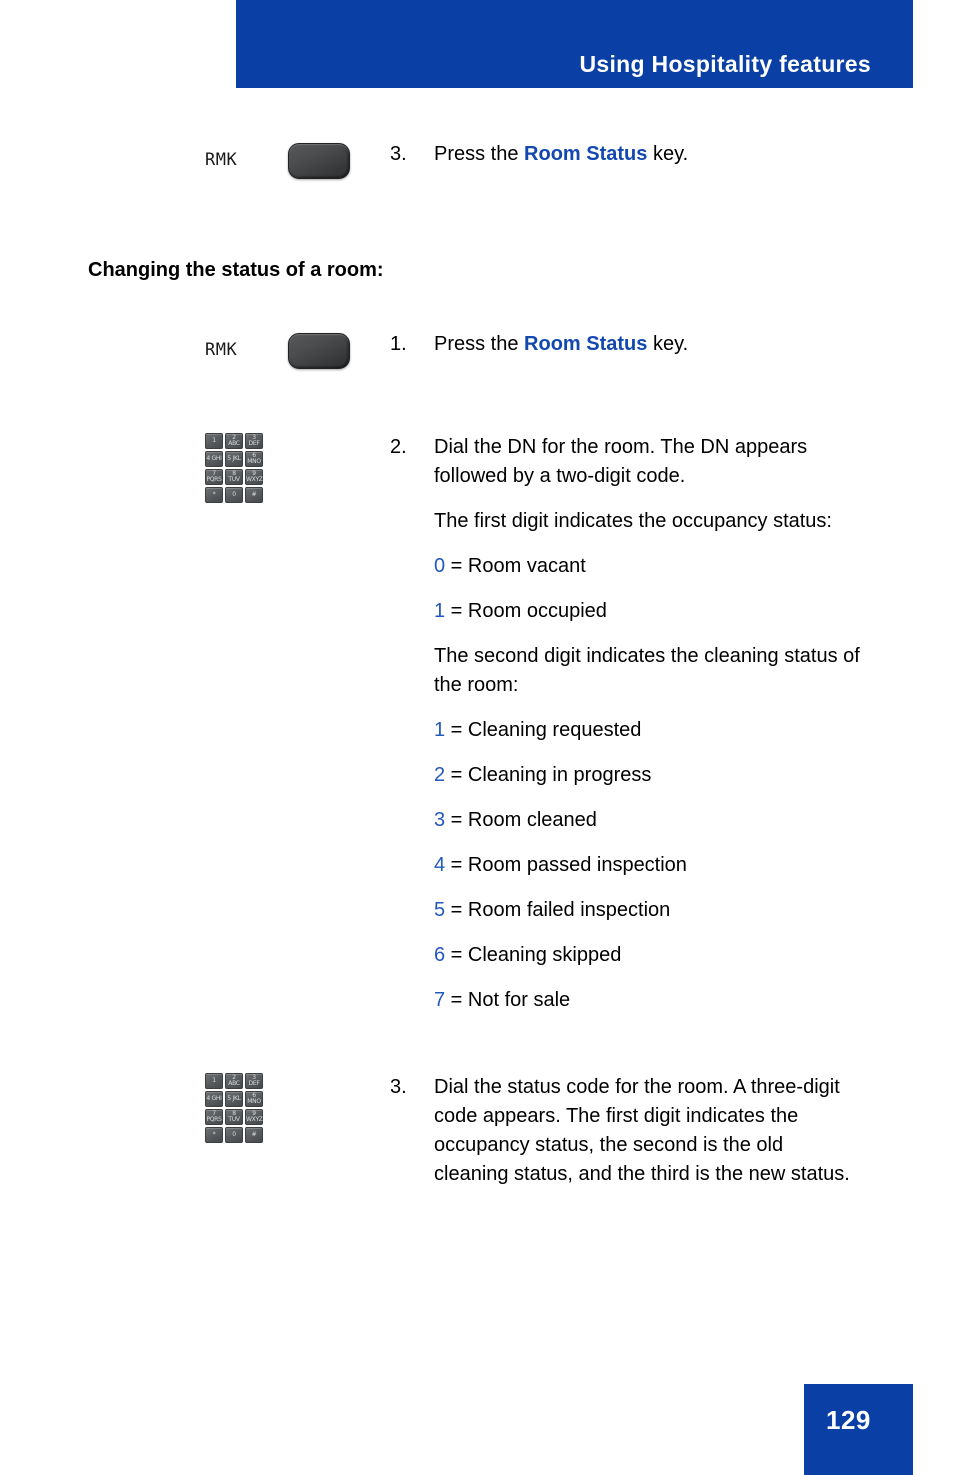  I want to click on cleaning-code-2: 2 = Cleaning in progress, so click(647, 775).